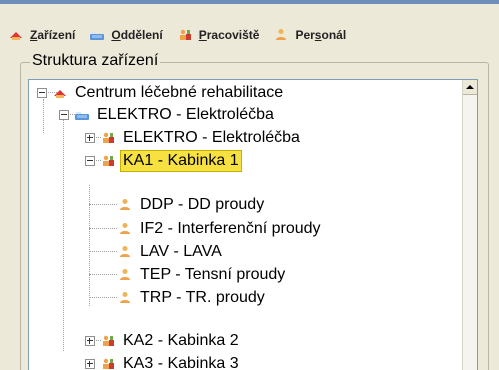 Image resolution: width=499 pixels, height=370 pixels. What do you see at coordinates (181, 251) in the screenshot?
I see `tree-node-label: LAV - LAVA` at bounding box center [181, 251].